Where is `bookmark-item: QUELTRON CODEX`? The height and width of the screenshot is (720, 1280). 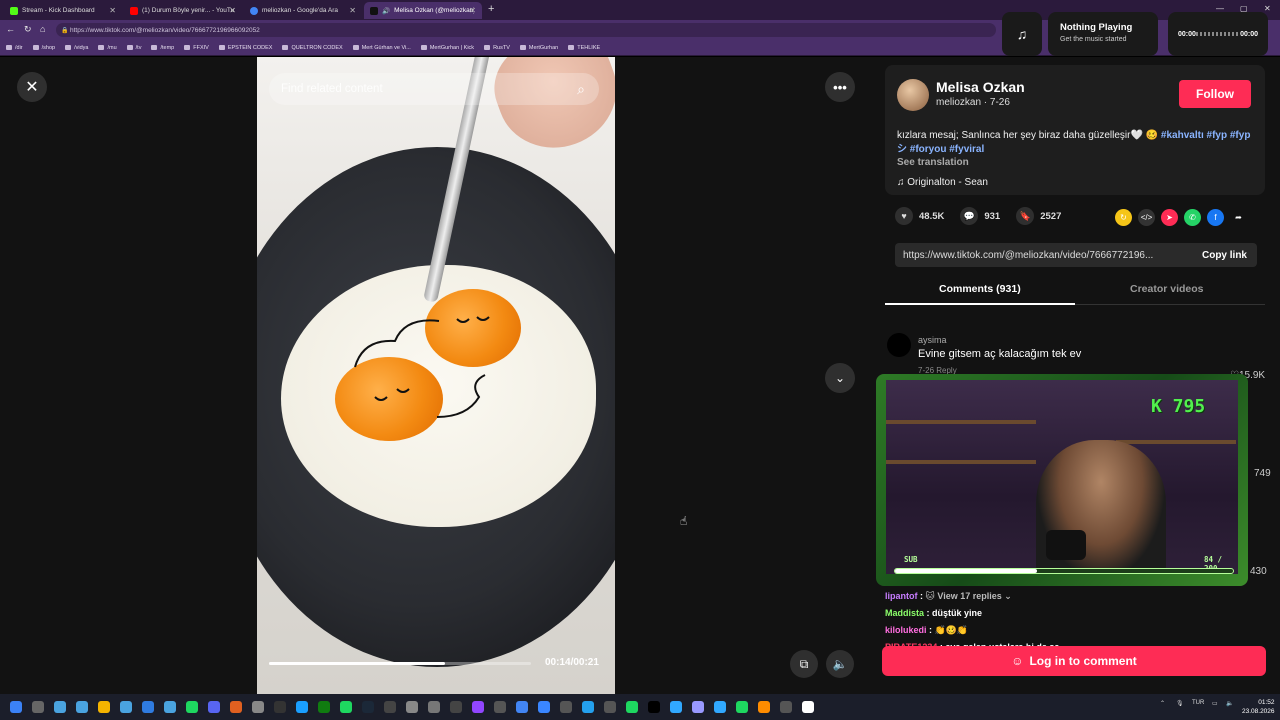 bookmark-item: QUELTRON CODEX is located at coordinates (312, 48).